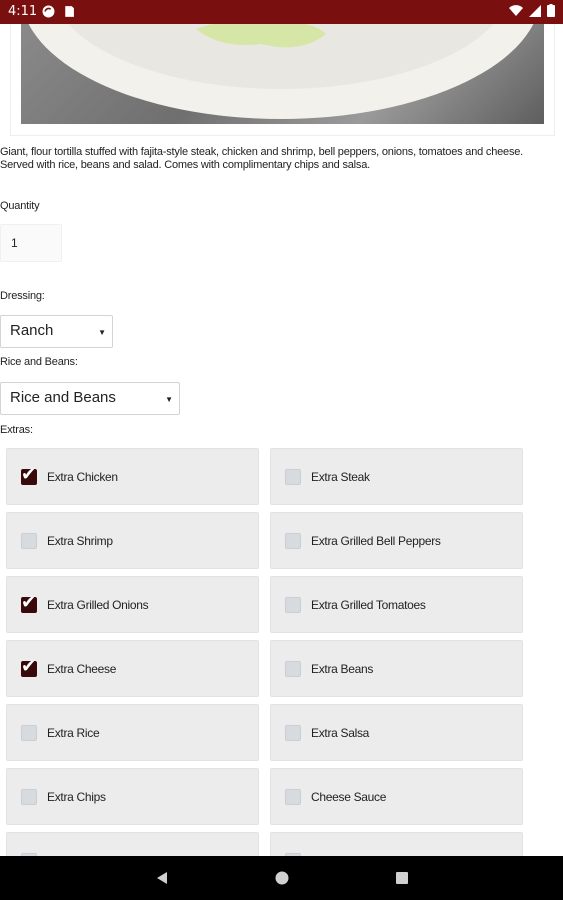 Image resolution: width=563 pixels, height=900 pixels. Describe the element at coordinates (340, 733) in the screenshot. I see `extra-option-label: Extra Salsa` at that location.